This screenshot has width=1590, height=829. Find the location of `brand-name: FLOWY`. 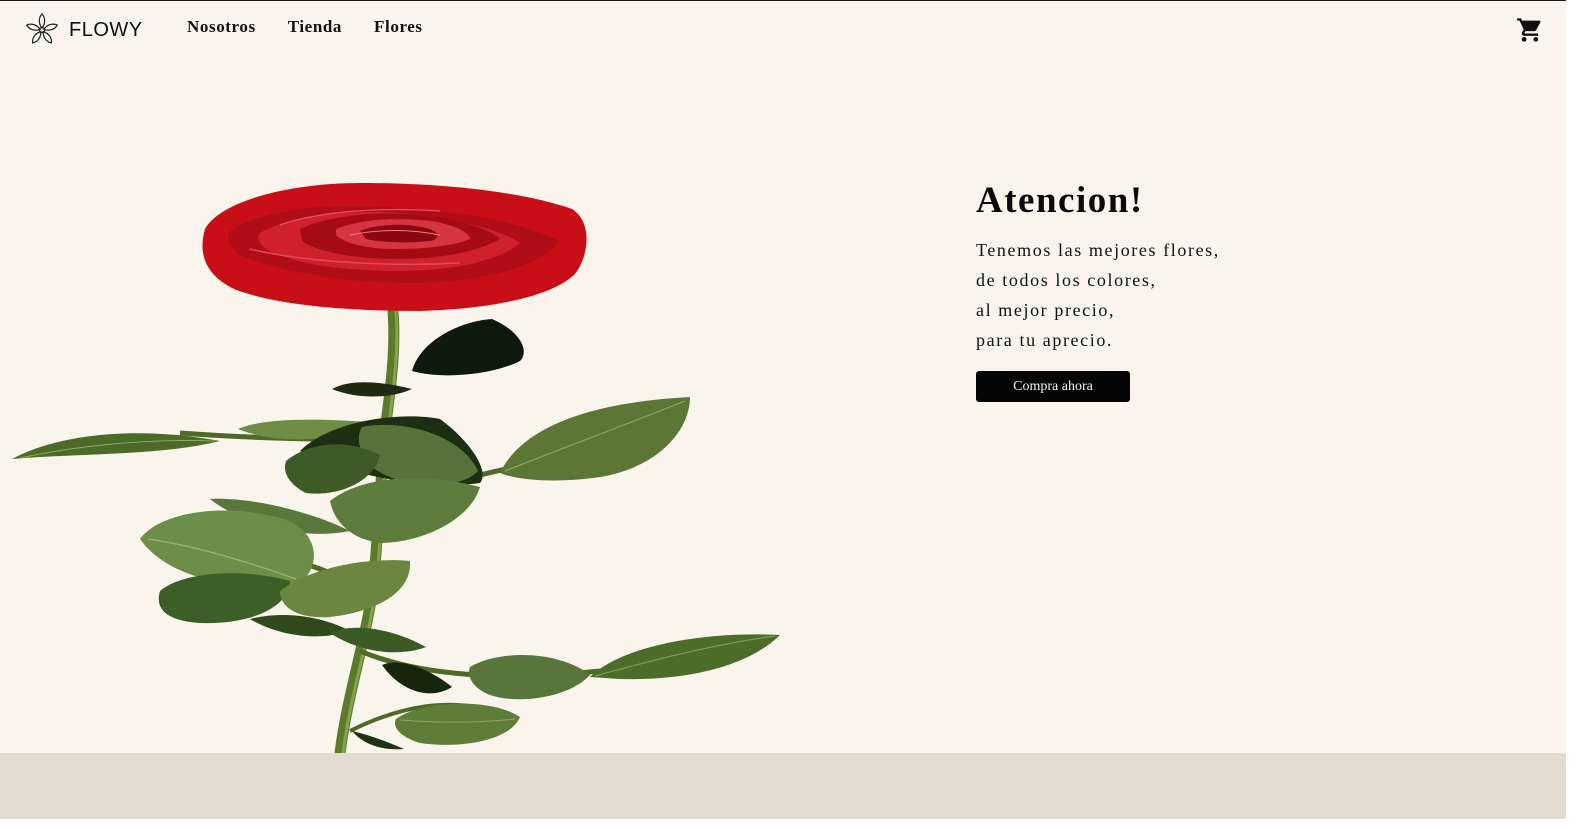

brand-name: FLOWY is located at coordinates (106, 29).